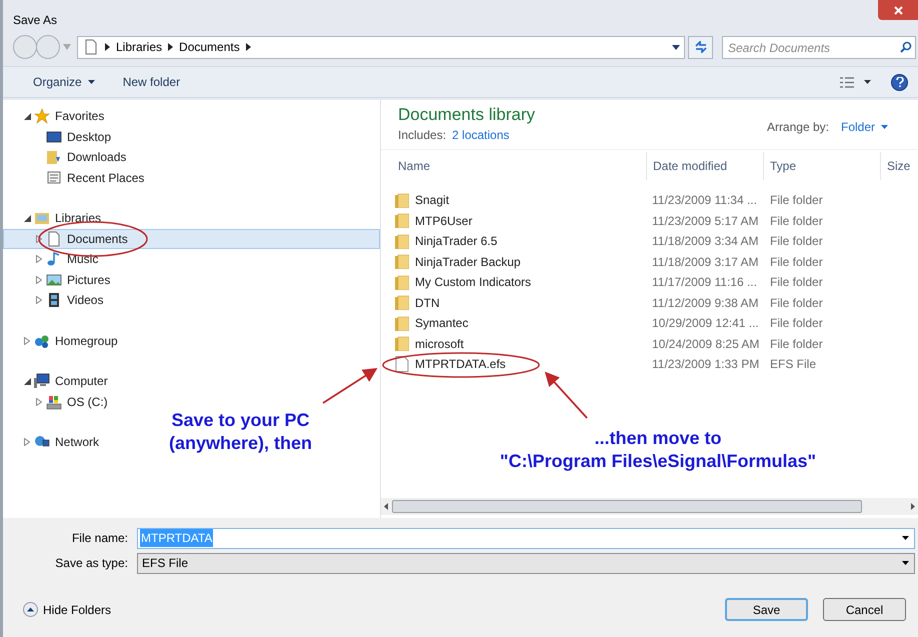 The width and height of the screenshot is (918, 637). Describe the element at coordinates (53, 442) in the screenshot. I see `nav-item: Network` at that location.